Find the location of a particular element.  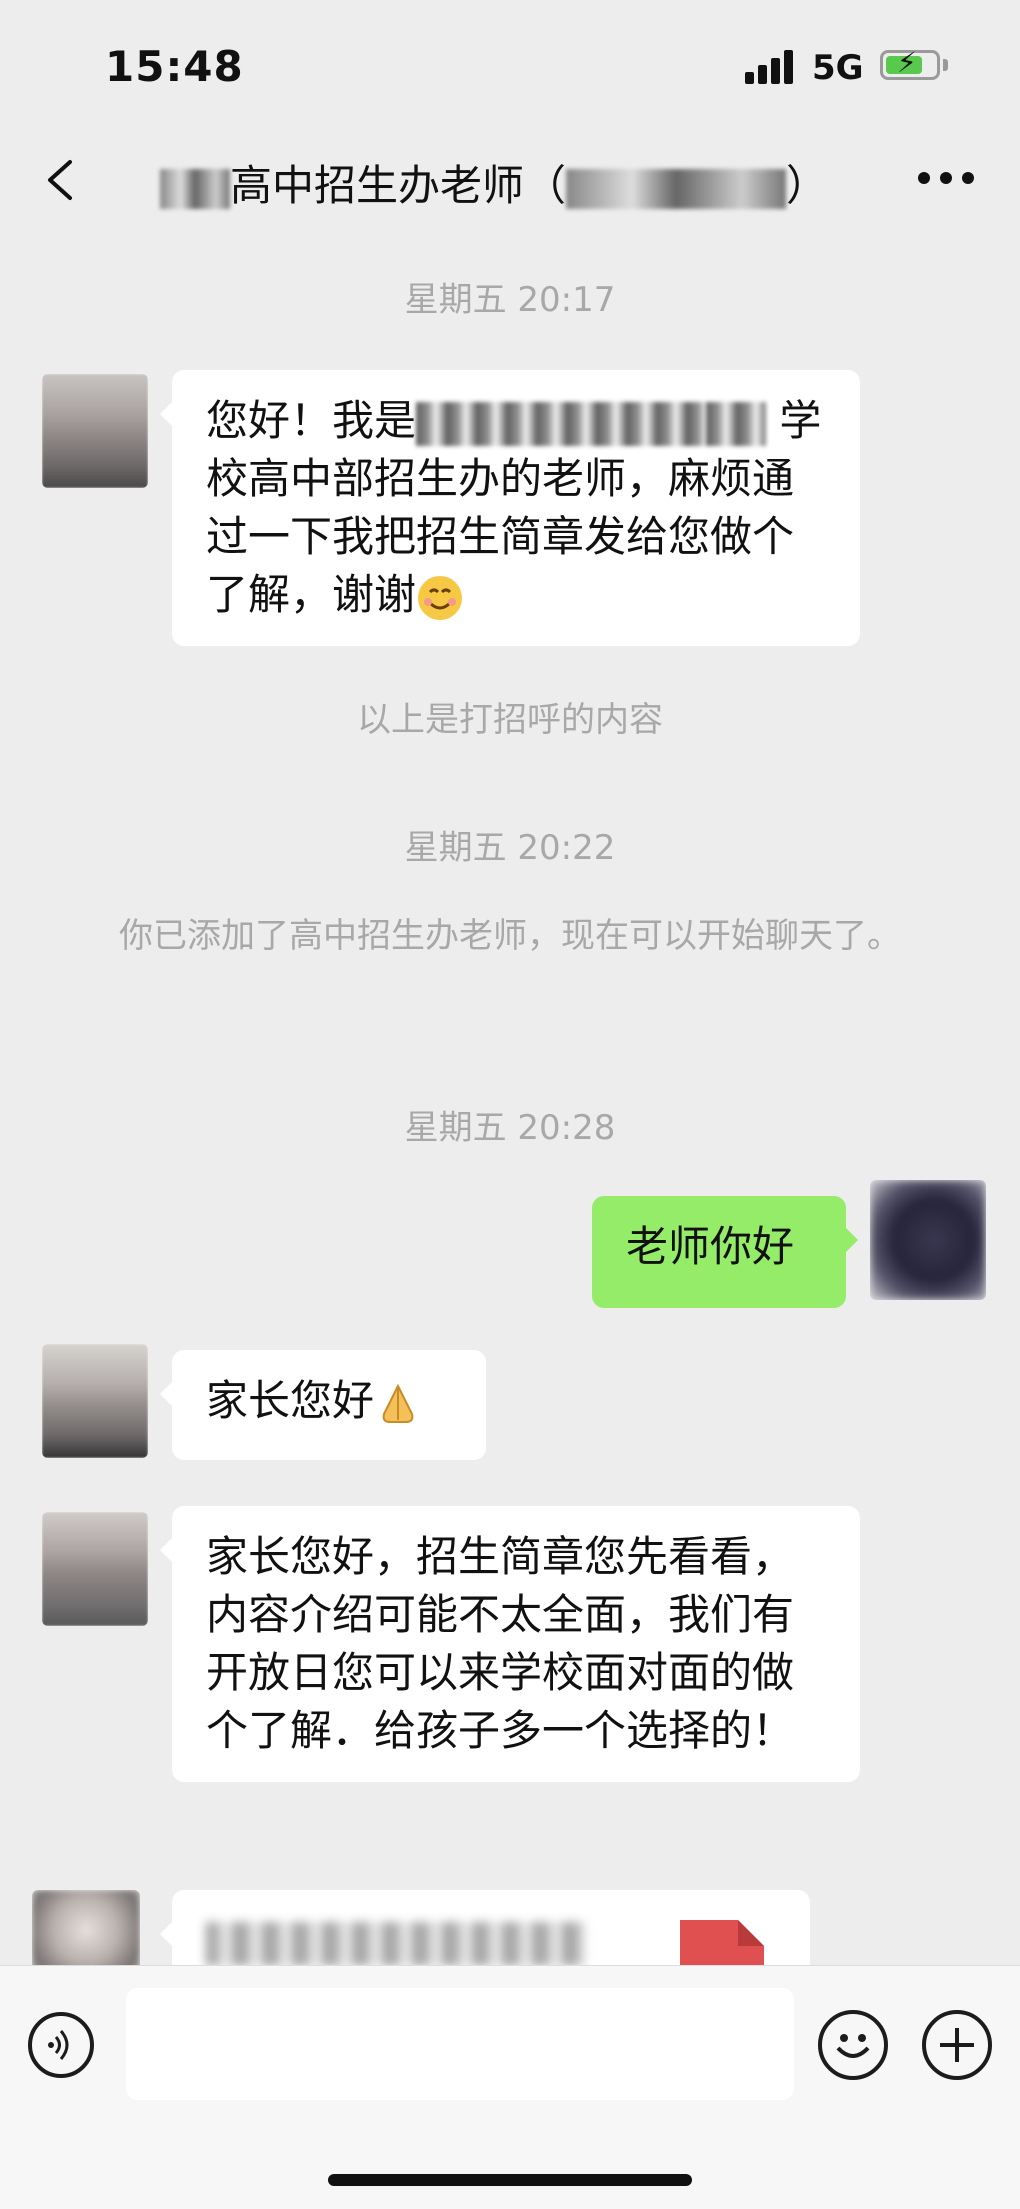

input-bar is located at coordinates (510, 2087).